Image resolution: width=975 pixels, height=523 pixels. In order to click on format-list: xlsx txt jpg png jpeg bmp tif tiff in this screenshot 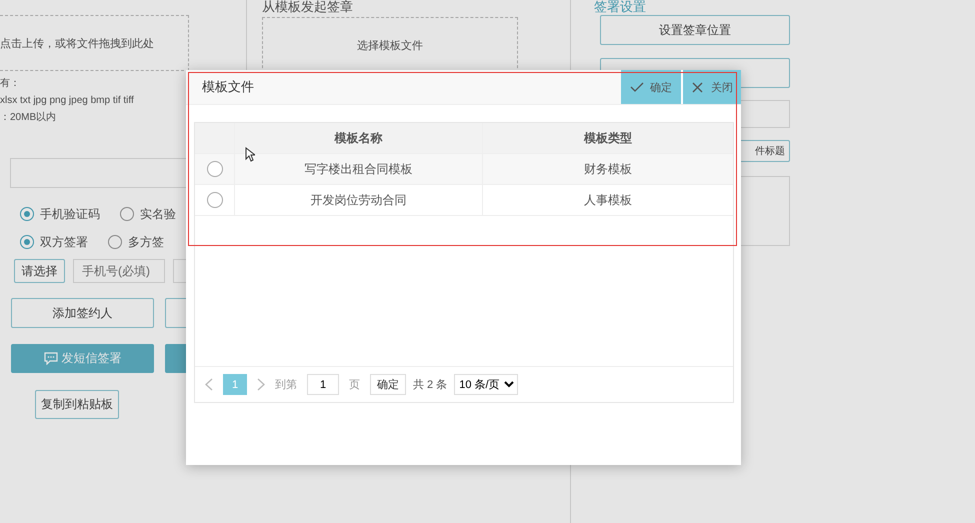, I will do `click(67, 100)`.